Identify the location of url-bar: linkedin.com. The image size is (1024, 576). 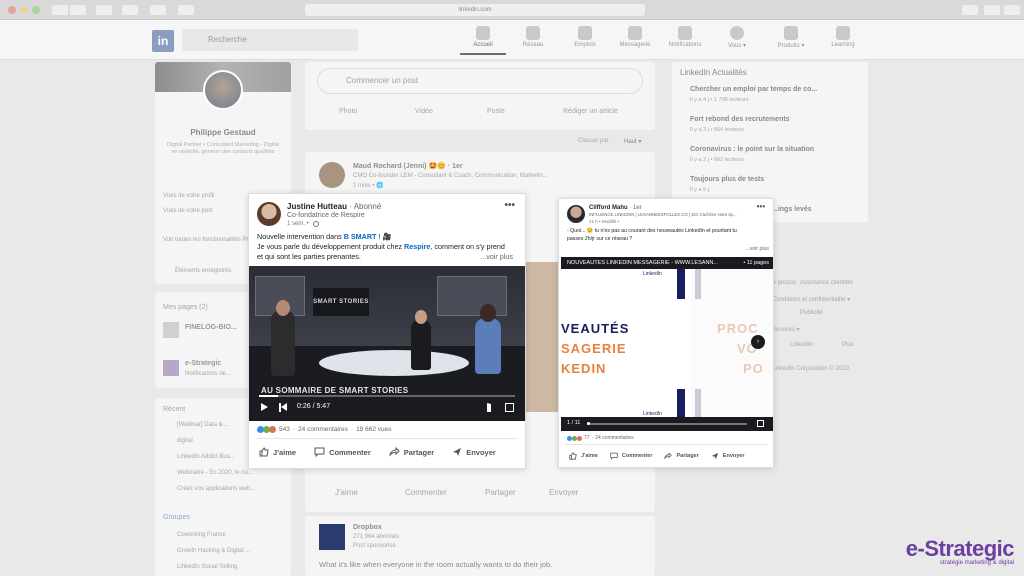
(475, 10).